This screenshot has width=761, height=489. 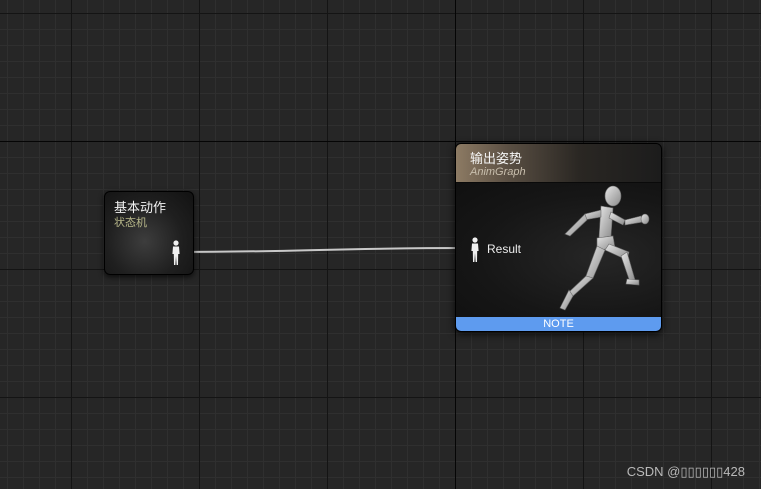 I want to click on csdn-watermark: CSDN @▯▯▯▯▯▯428, so click(x=685, y=471).